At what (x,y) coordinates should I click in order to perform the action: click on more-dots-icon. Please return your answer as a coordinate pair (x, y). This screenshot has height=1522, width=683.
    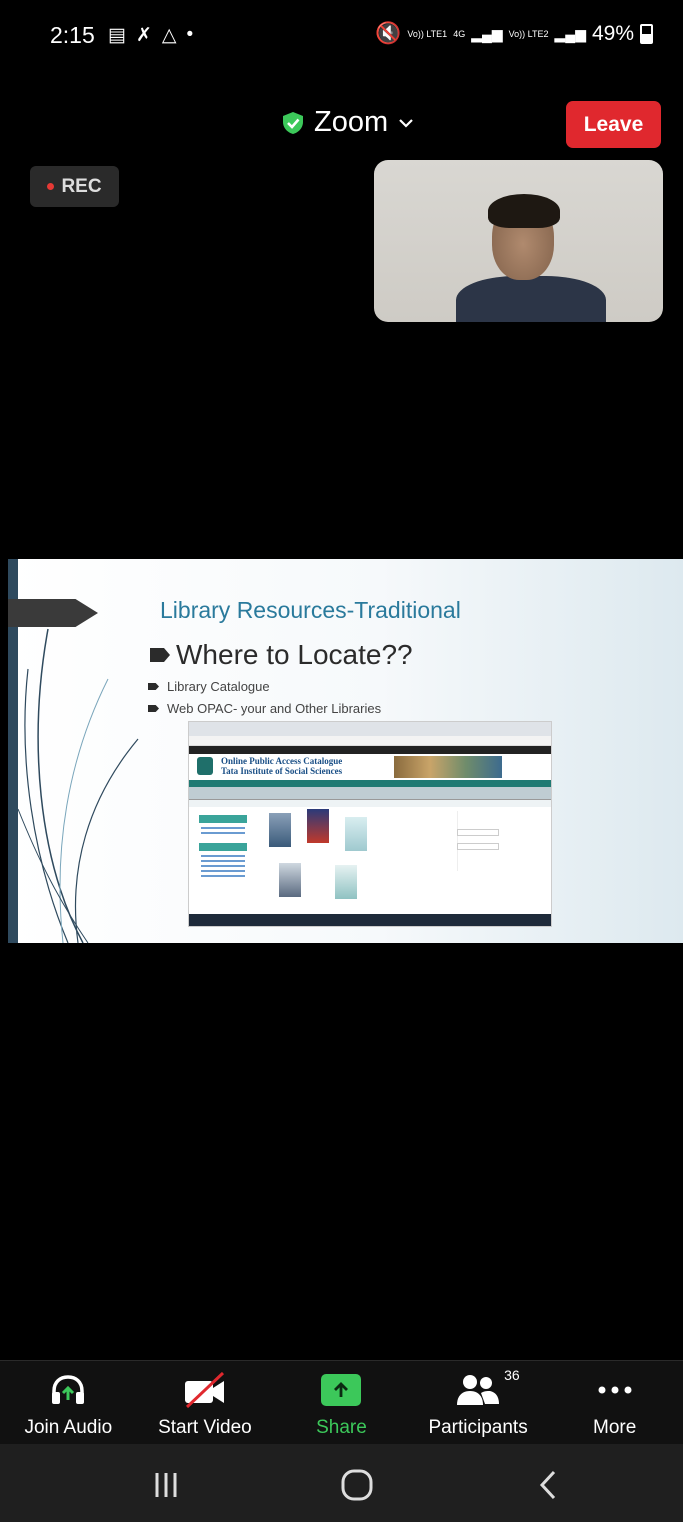
    Looking at the image, I should click on (615, 1390).